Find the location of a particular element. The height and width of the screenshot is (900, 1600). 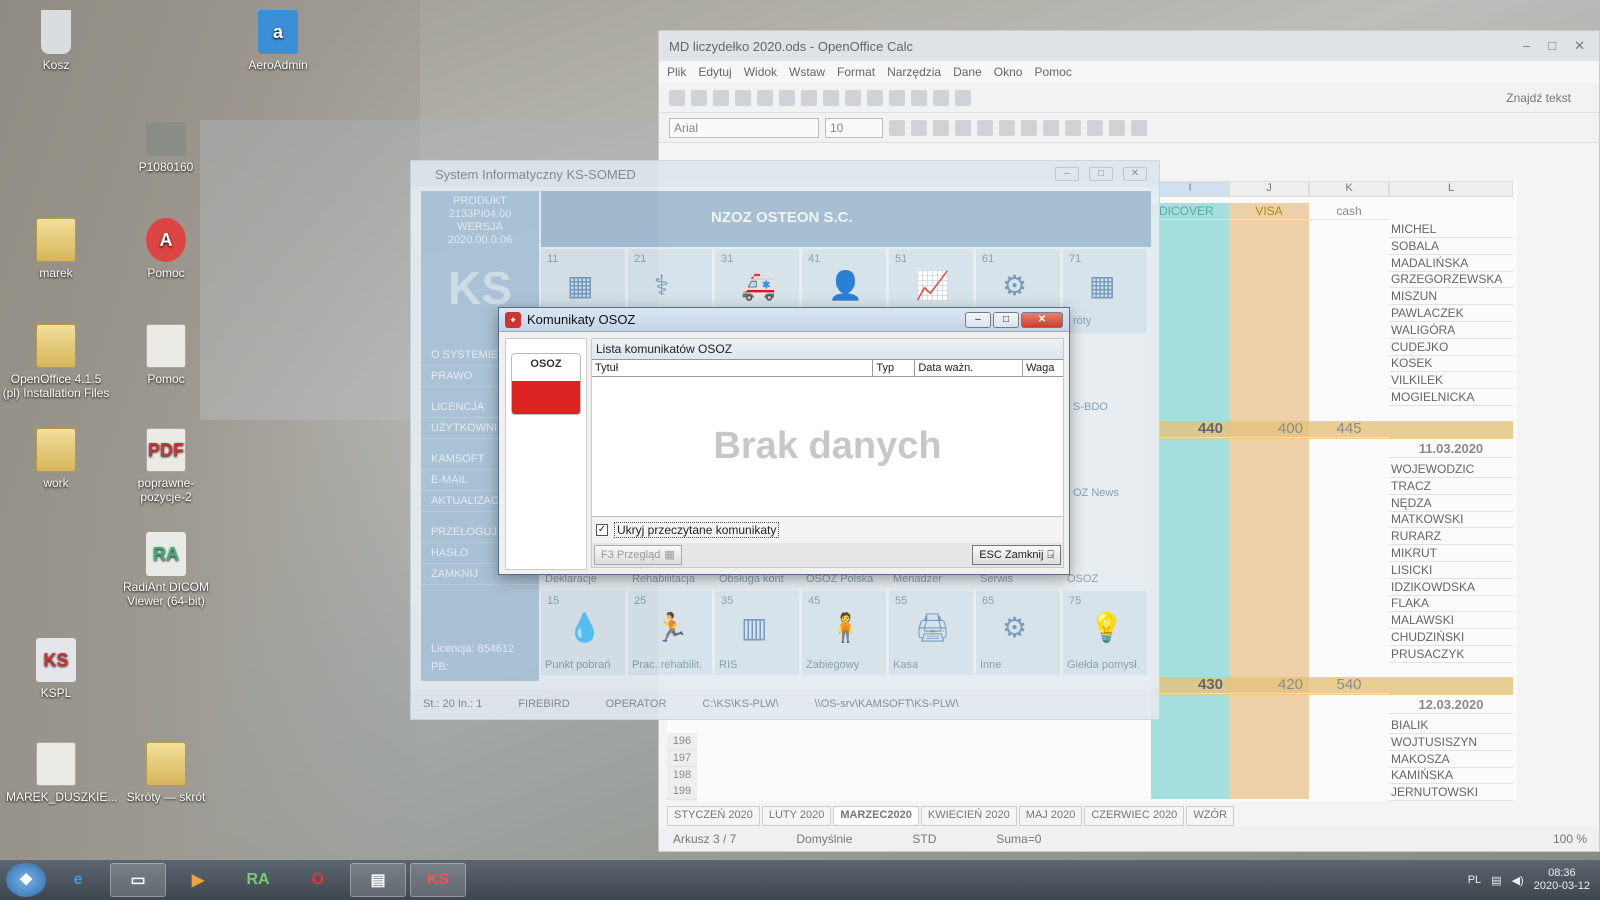

name-cell: MISZUN is located at coordinates (1451, 297).